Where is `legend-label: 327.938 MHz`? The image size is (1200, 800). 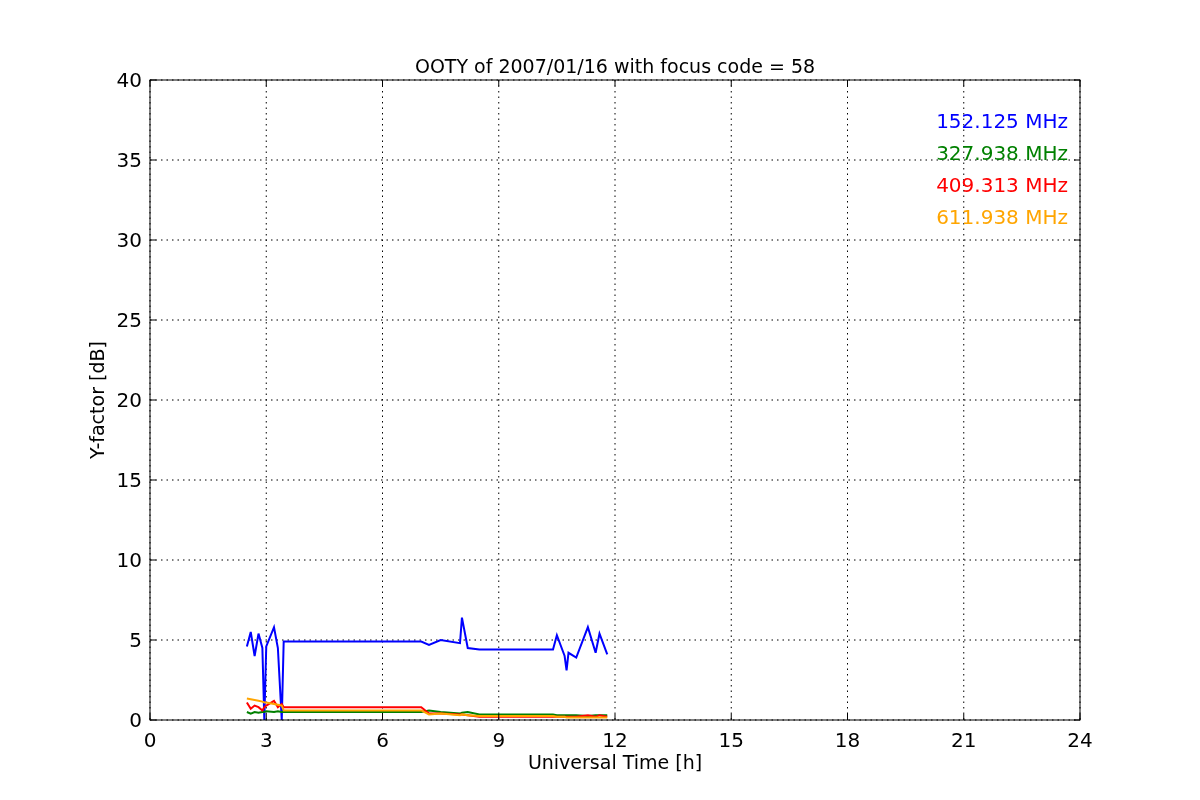 legend-label: 327.938 MHz is located at coordinates (1002, 153).